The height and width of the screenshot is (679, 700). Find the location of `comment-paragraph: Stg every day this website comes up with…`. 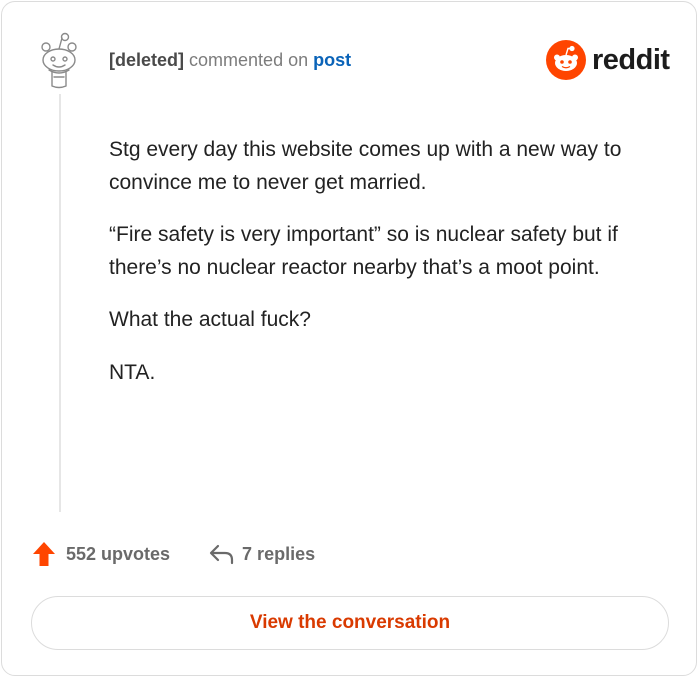

comment-paragraph: Stg every day this website comes up with… is located at coordinates (365, 166).